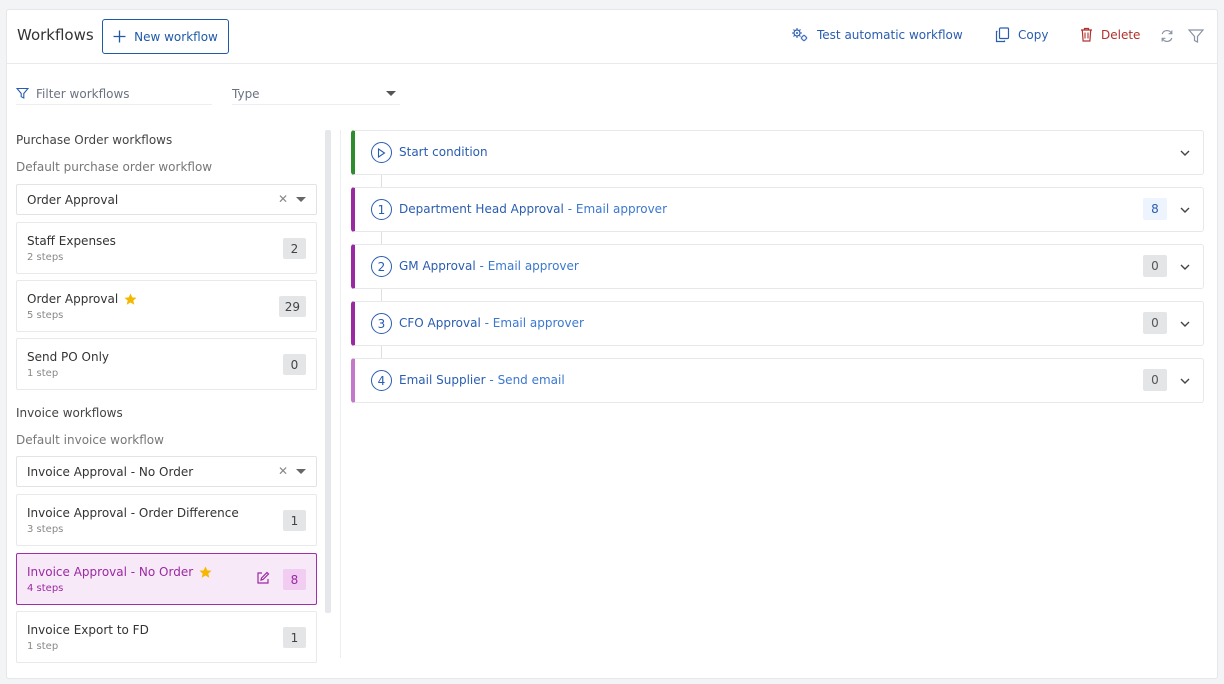 This screenshot has width=1224, height=684. Describe the element at coordinates (294, 579) in the screenshot. I see `workflow-count-badge: 8` at that location.